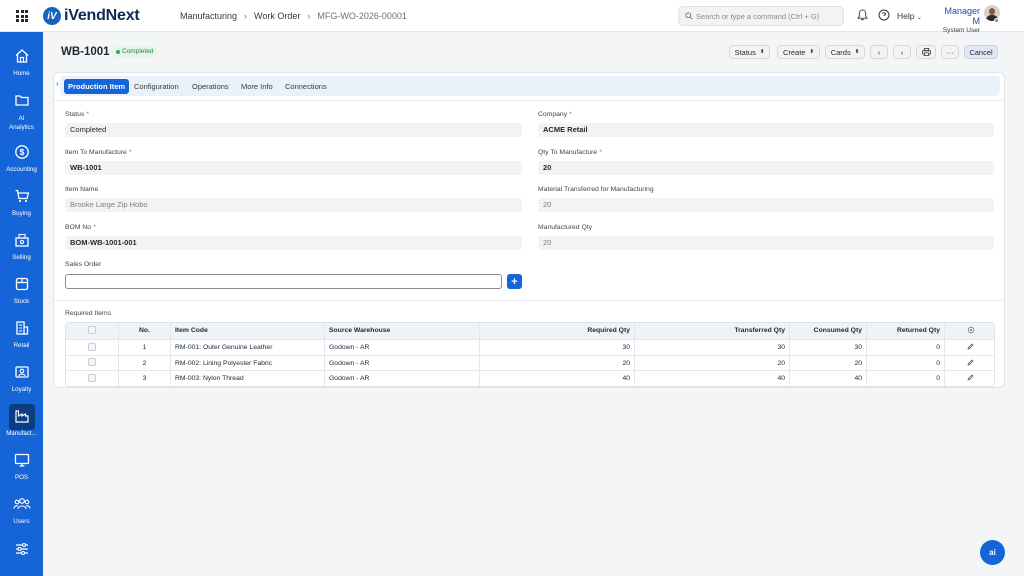  I want to click on sidebar-item-buying: Buying, so click(21, 200).